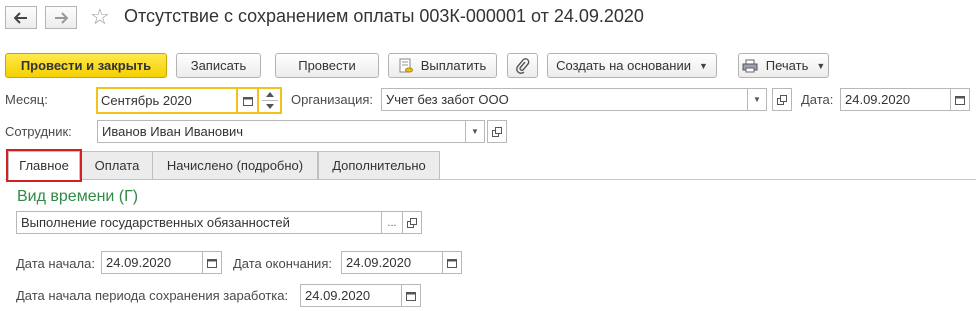 The image size is (976, 311). I want to click on paperclip-icon, so click(522, 65).